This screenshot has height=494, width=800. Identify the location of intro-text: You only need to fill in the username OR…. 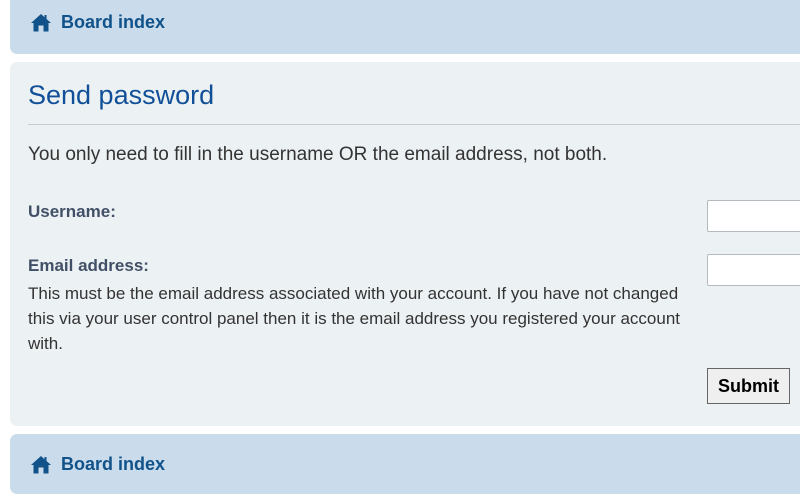
(318, 154).